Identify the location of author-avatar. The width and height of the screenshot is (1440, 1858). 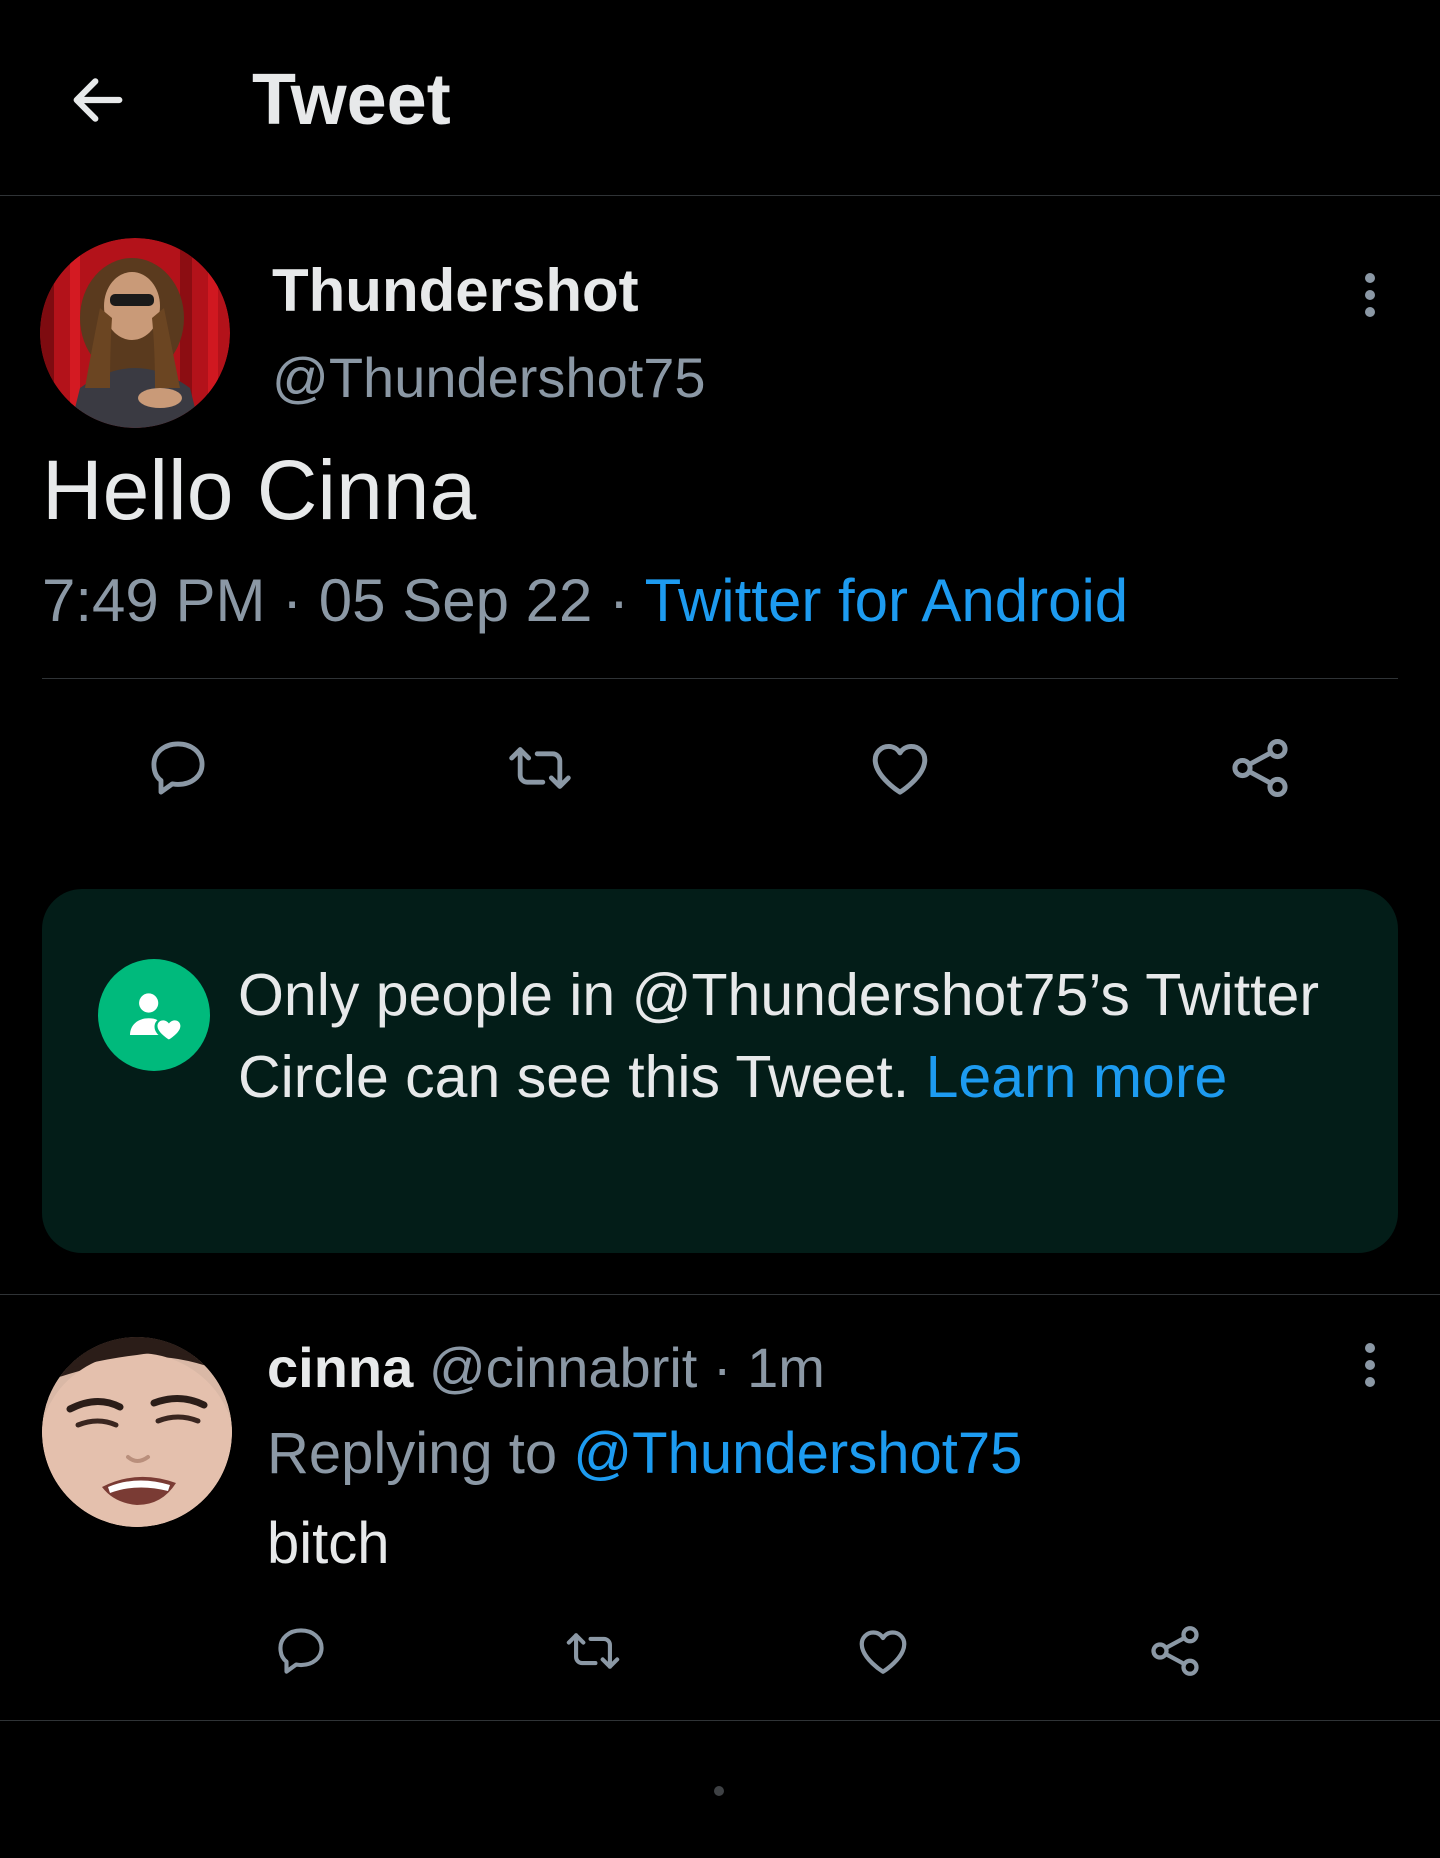
(135, 333).